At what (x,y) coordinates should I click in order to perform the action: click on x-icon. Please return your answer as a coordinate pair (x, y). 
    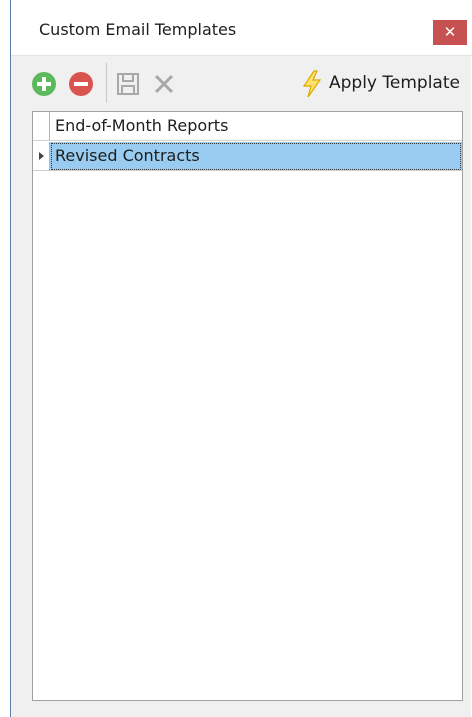
    Looking at the image, I should click on (164, 84).